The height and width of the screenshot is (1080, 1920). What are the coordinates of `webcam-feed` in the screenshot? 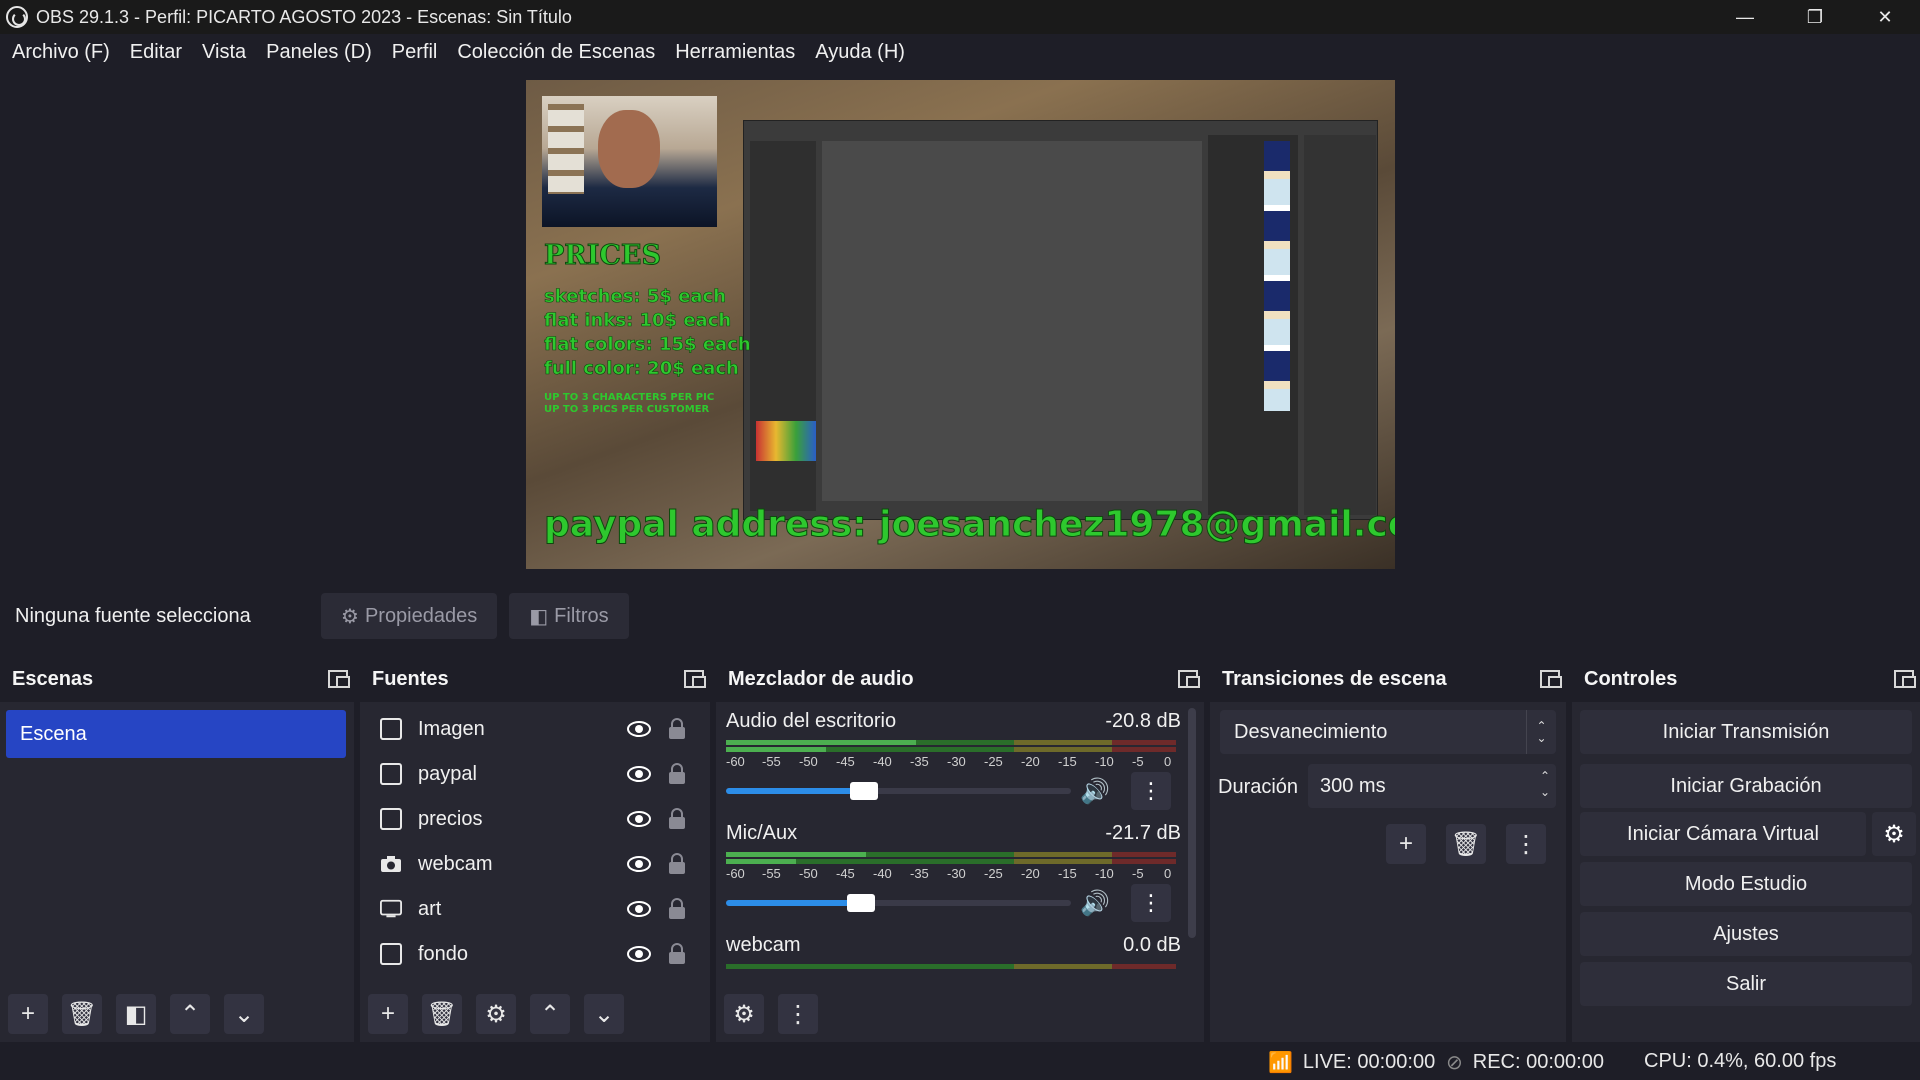 It's located at (629, 161).